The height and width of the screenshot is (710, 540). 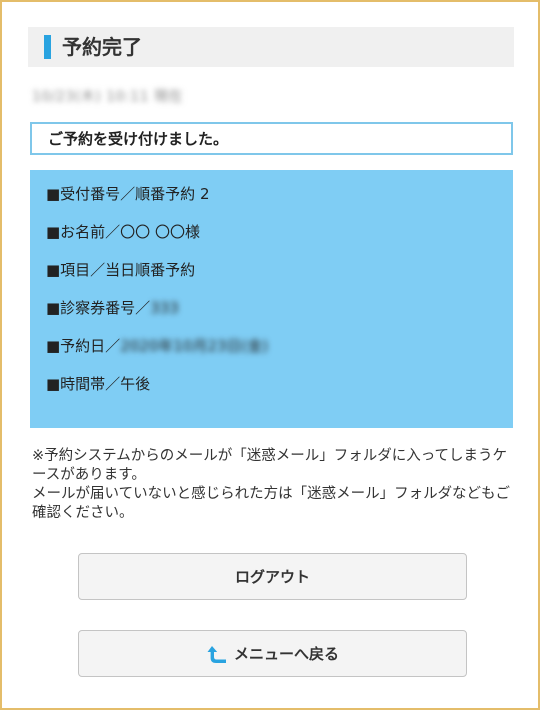 I want to click on reservation-date-label: ■予約日／, so click(x=83, y=346).